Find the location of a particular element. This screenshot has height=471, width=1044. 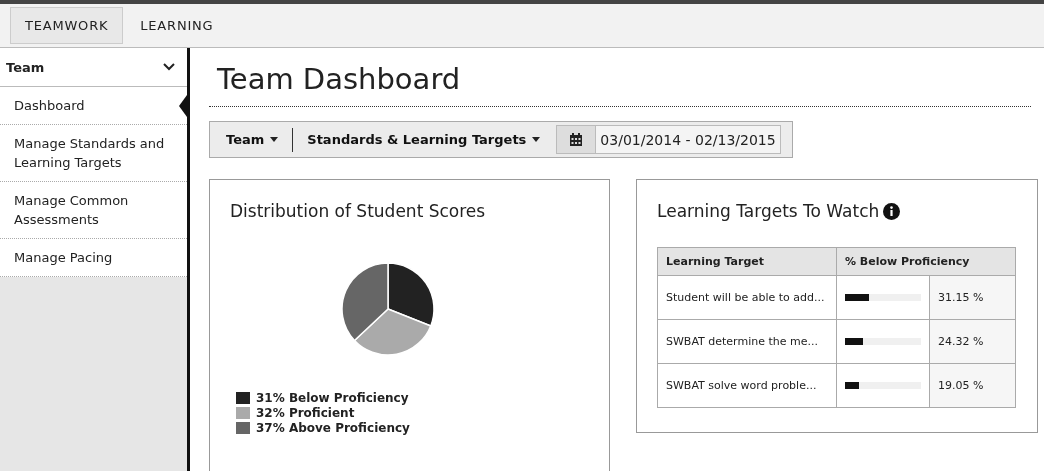

legend-label: 32% Proficient is located at coordinates (305, 413).